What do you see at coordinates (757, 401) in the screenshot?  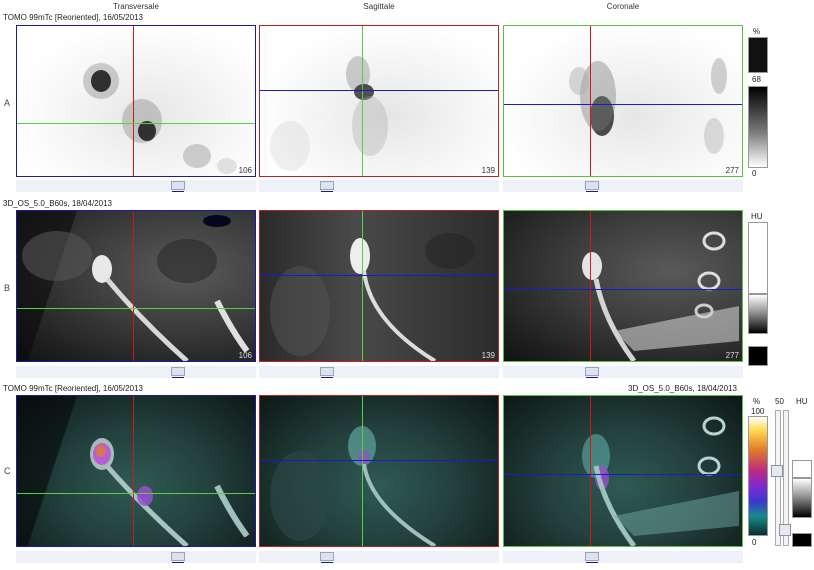 I see `scale-c-unit: %` at bounding box center [757, 401].